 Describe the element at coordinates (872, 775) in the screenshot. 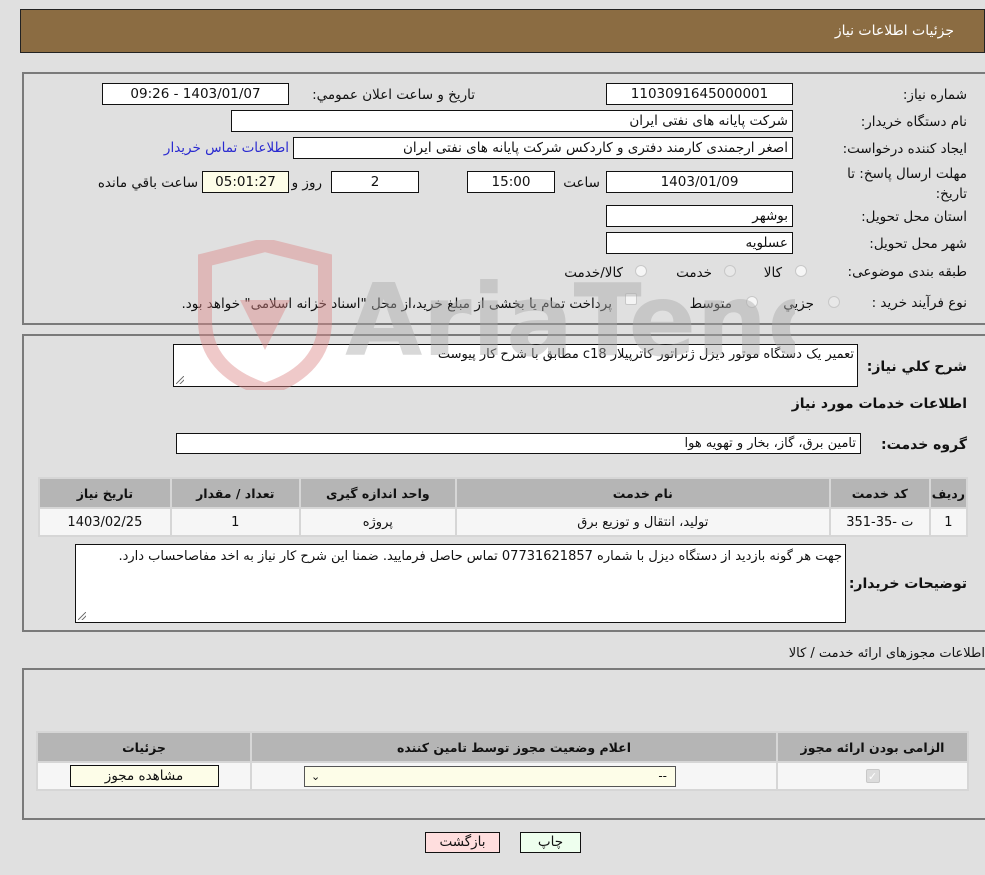

I see `permit-required-checkbox: ✓` at that location.